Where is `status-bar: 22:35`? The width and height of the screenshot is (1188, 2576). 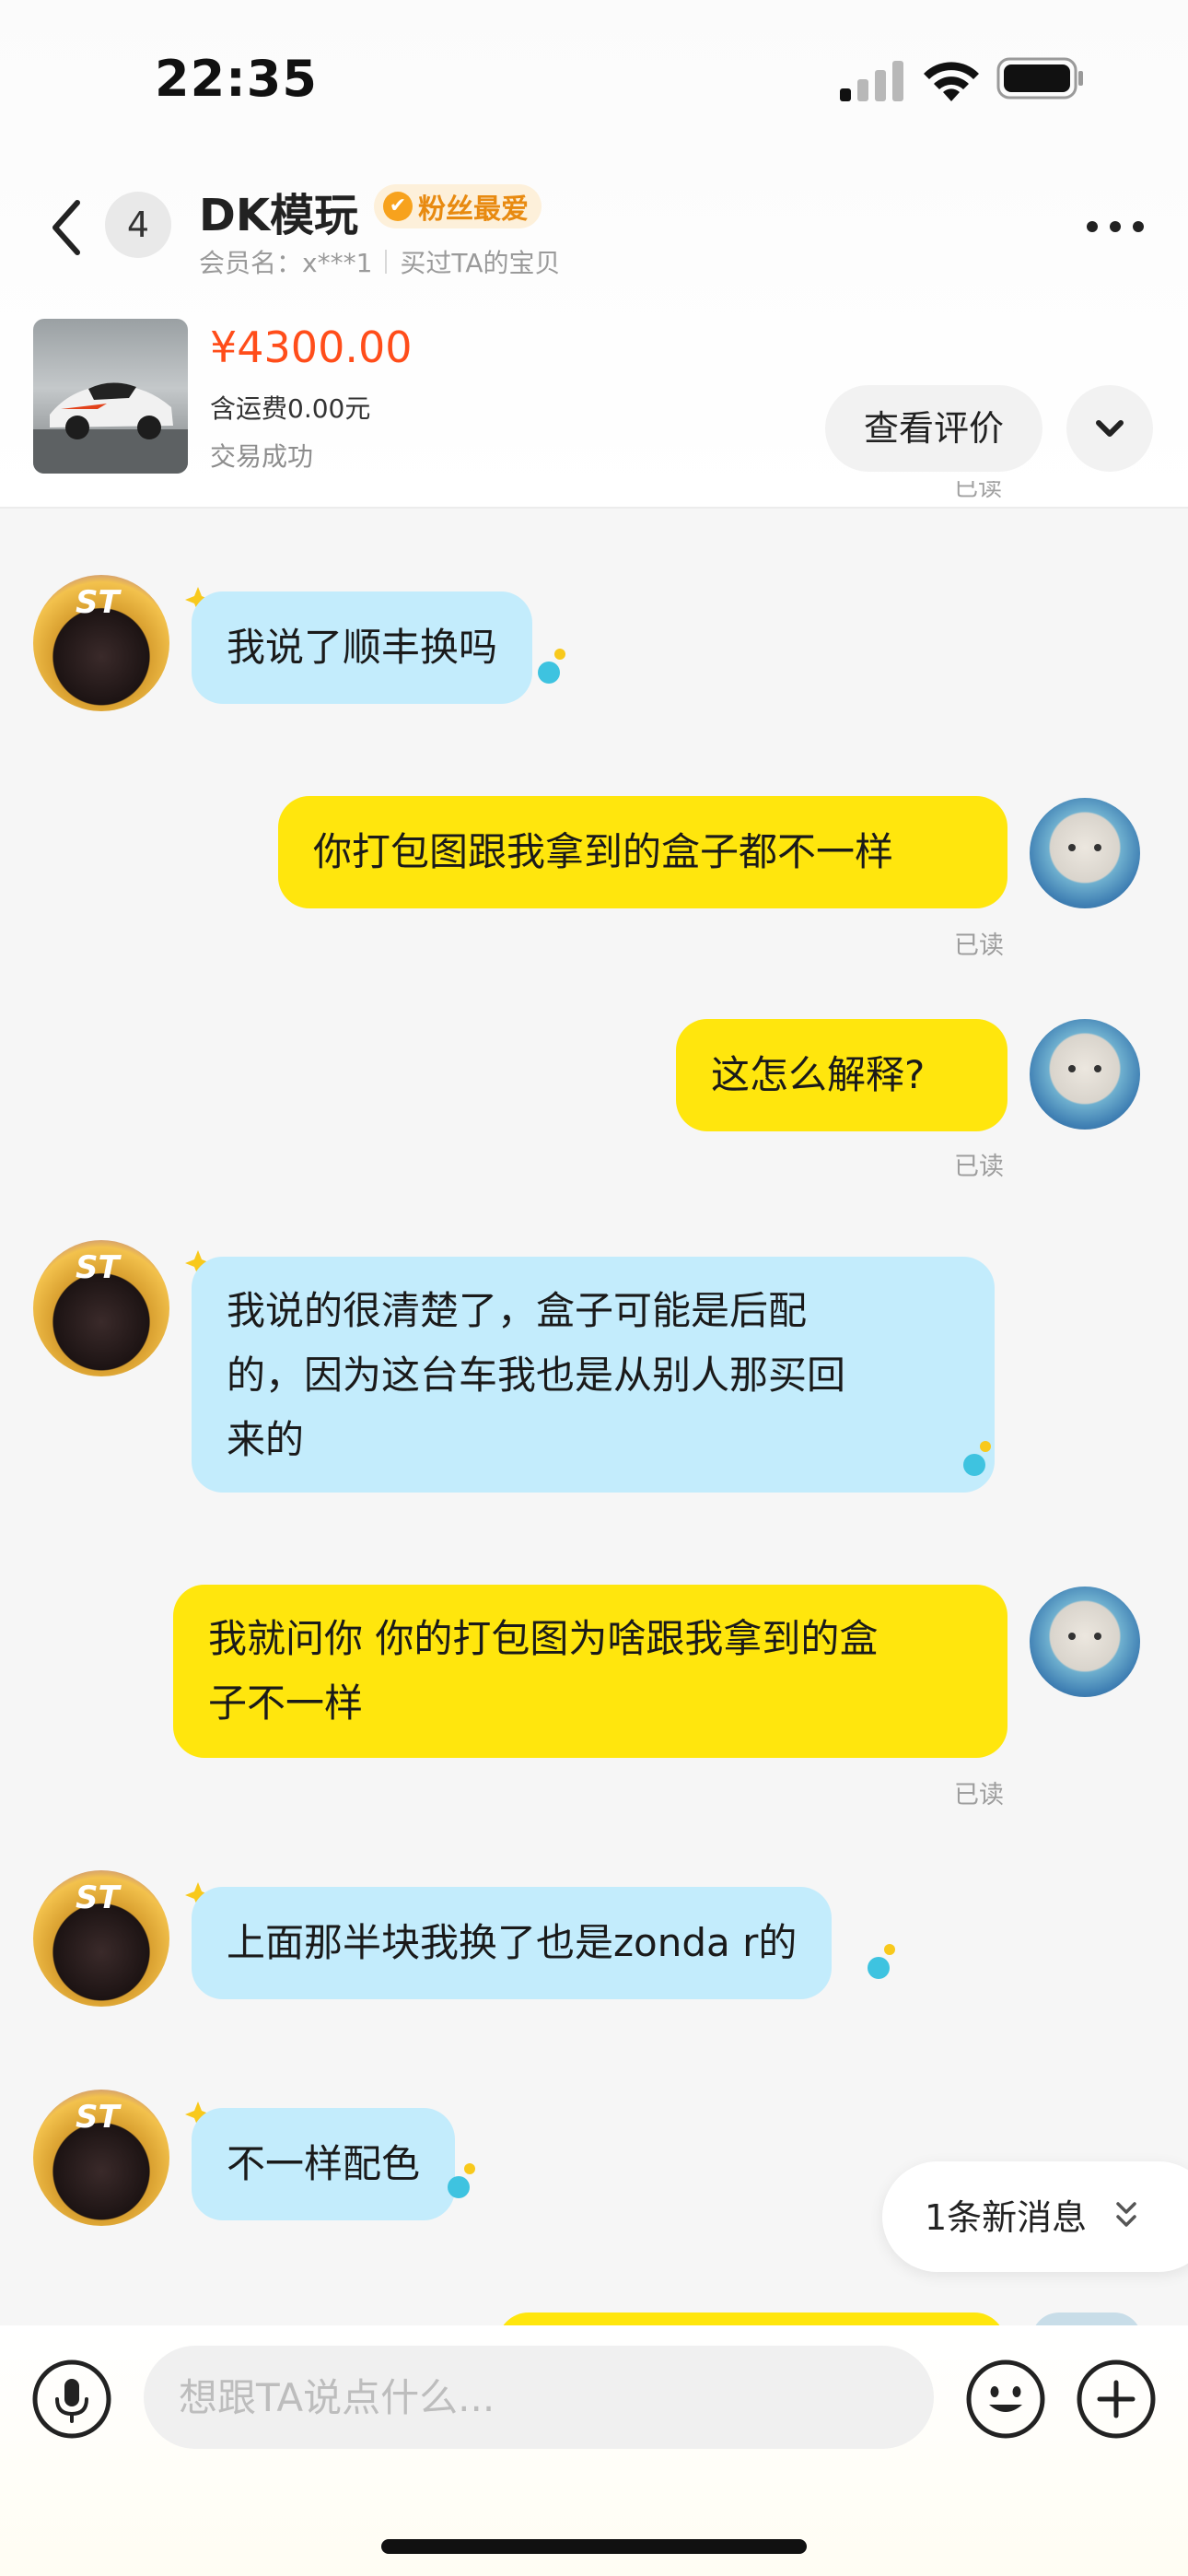
status-bar: 22:35 is located at coordinates (594, 78).